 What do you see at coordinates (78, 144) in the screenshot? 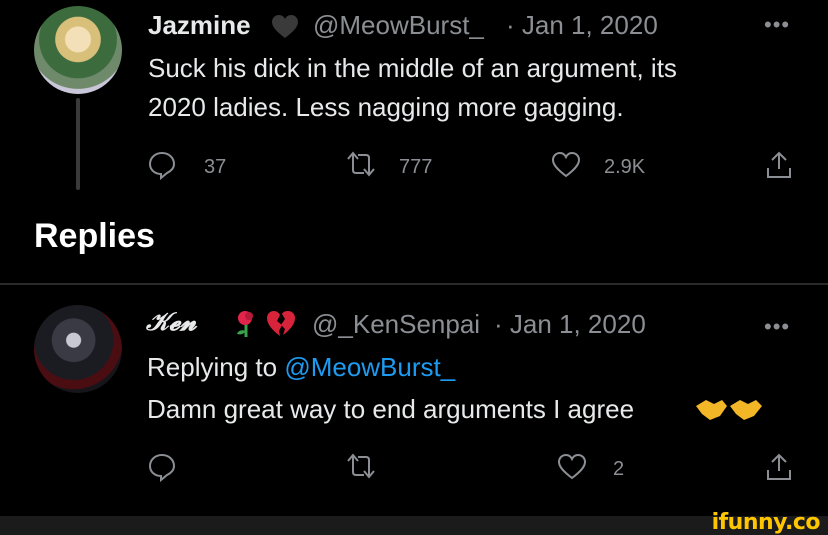
I see `thread-line` at bounding box center [78, 144].